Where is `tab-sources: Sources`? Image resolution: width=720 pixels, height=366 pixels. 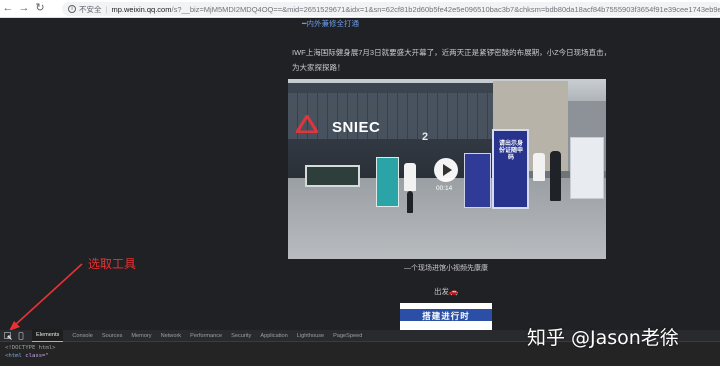
tab-sources: Sources is located at coordinates (112, 336).